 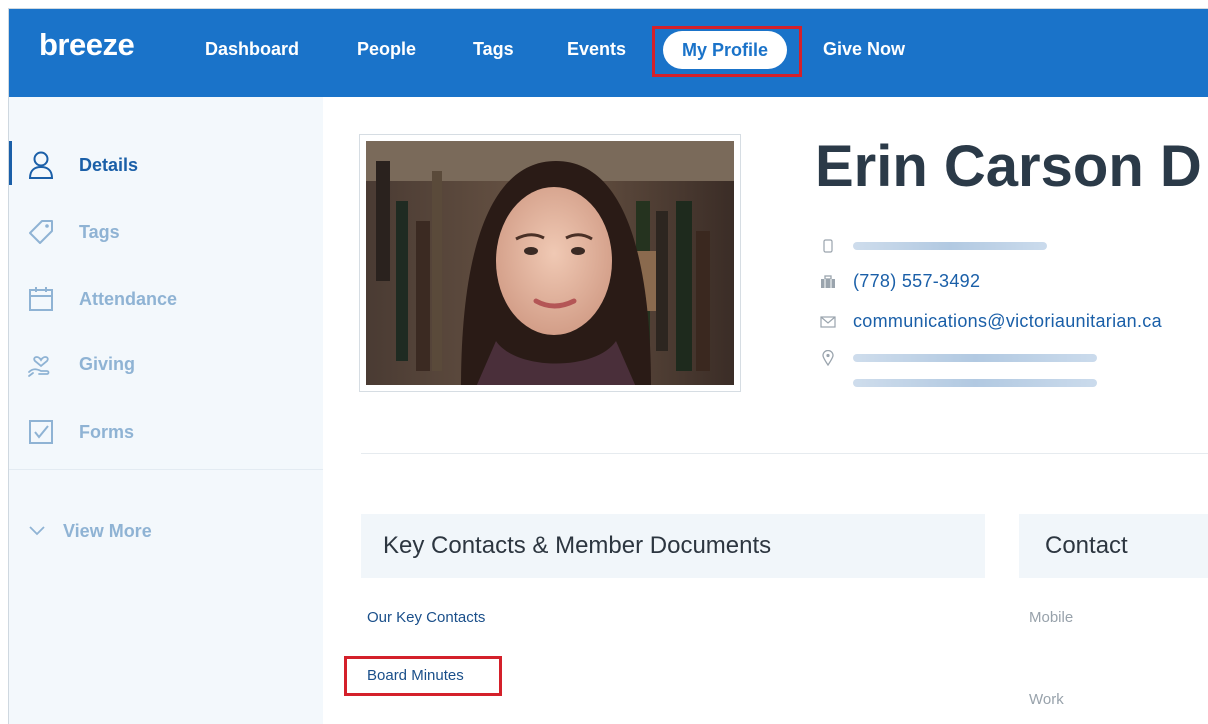 I want to click on sidebar-divider, so click(x=166, y=469).